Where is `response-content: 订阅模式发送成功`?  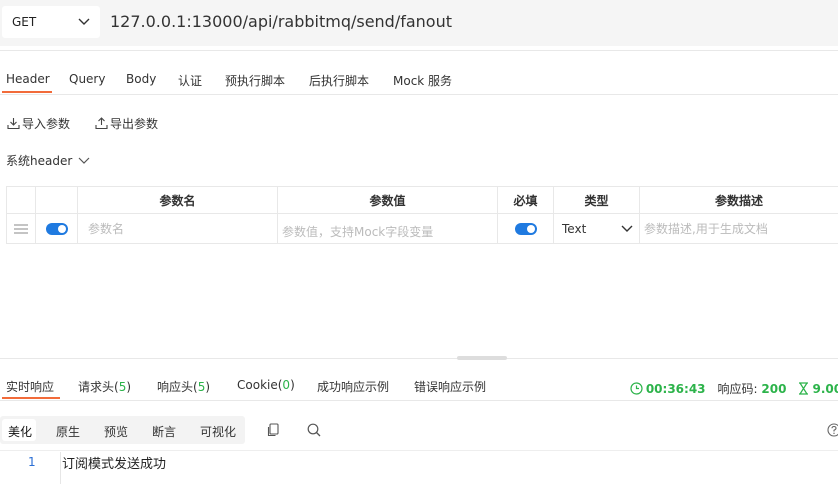 response-content: 订阅模式发送成功 is located at coordinates (114, 464).